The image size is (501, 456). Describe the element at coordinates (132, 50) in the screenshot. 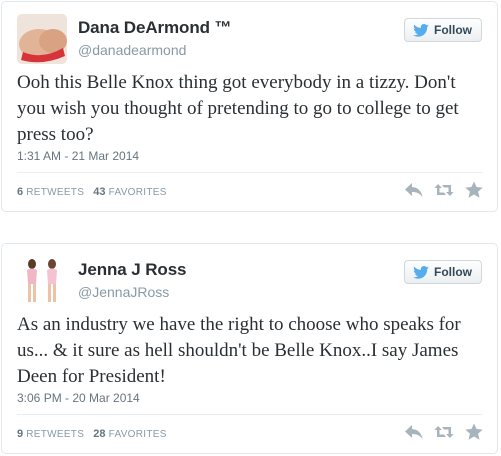

I see `user-handle: @danadearmond` at that location.